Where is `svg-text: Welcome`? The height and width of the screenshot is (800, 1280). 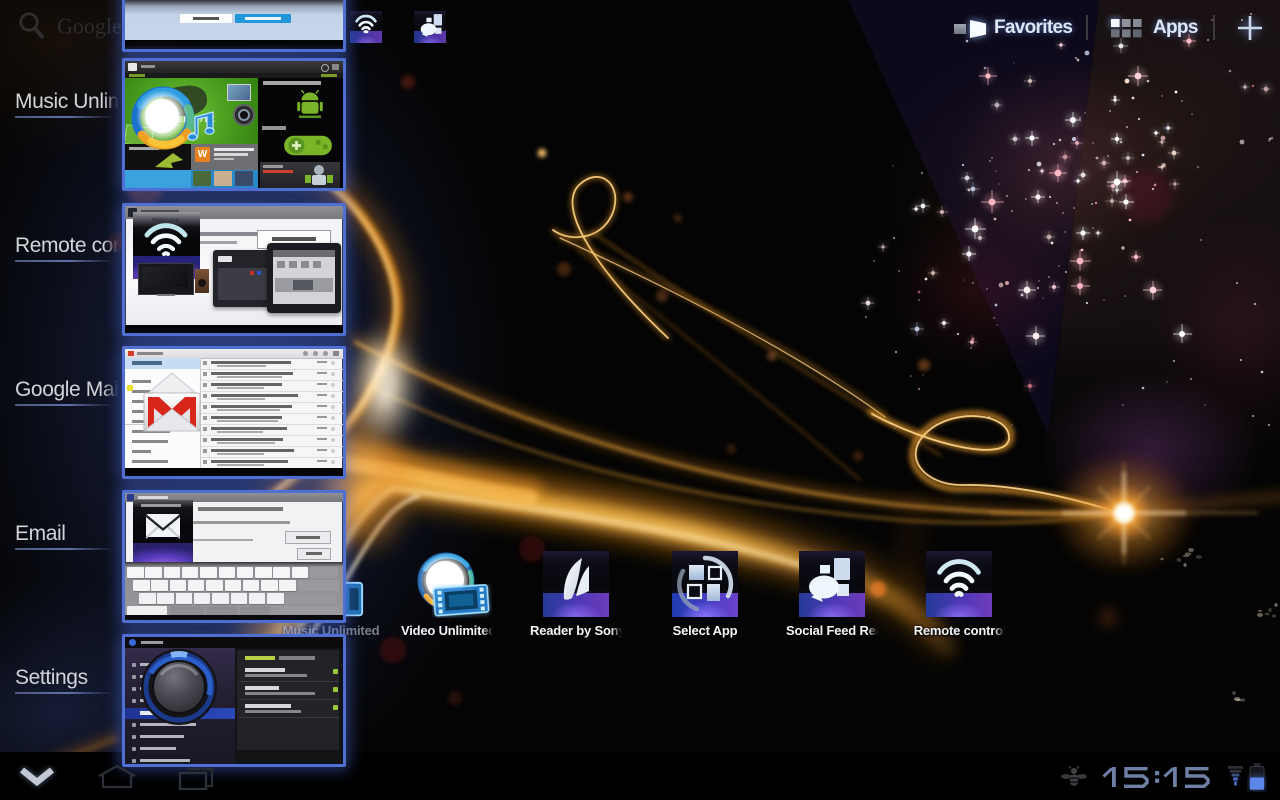 svg-text: Welcome is located at coordinates (165, 220).